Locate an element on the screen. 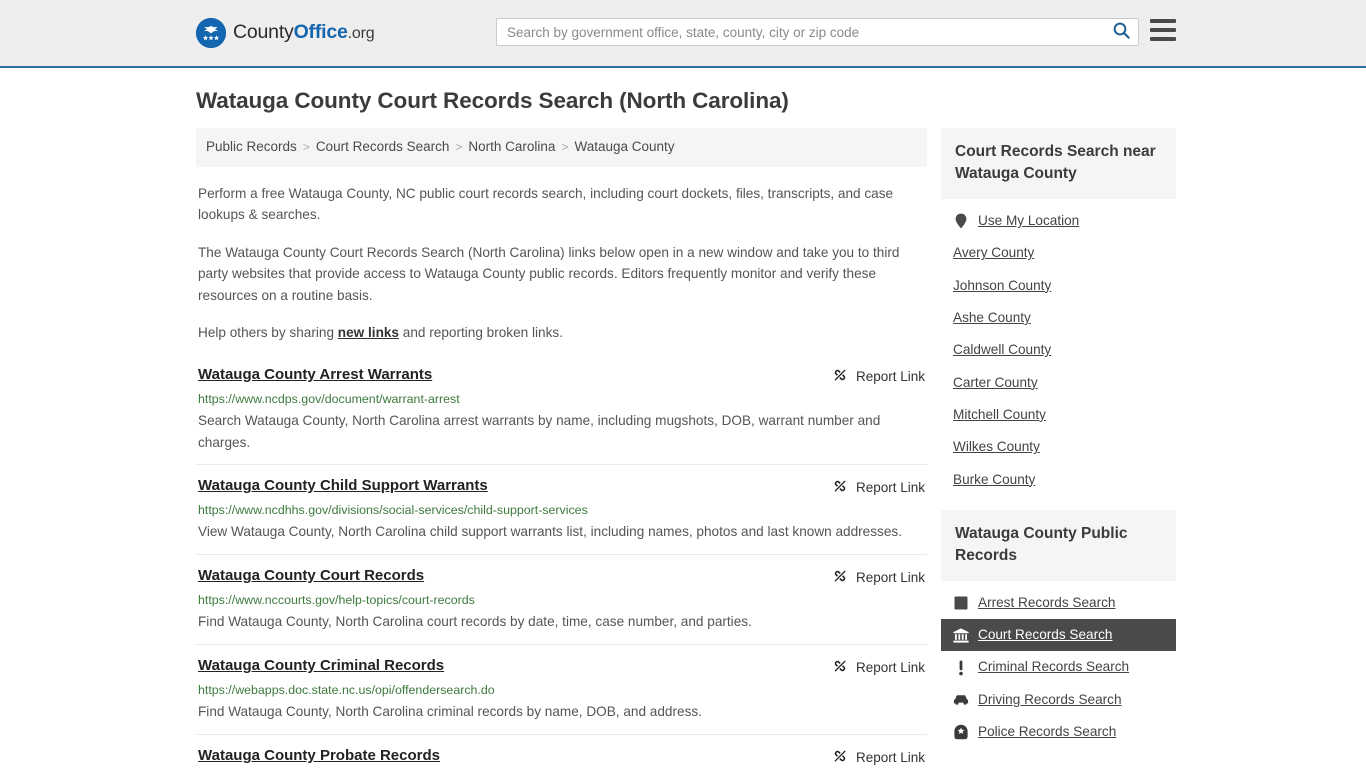 This screenshot has width=1366, height=768. result-title-link: Watauga County Court Records is located at coordinates (311, 576).